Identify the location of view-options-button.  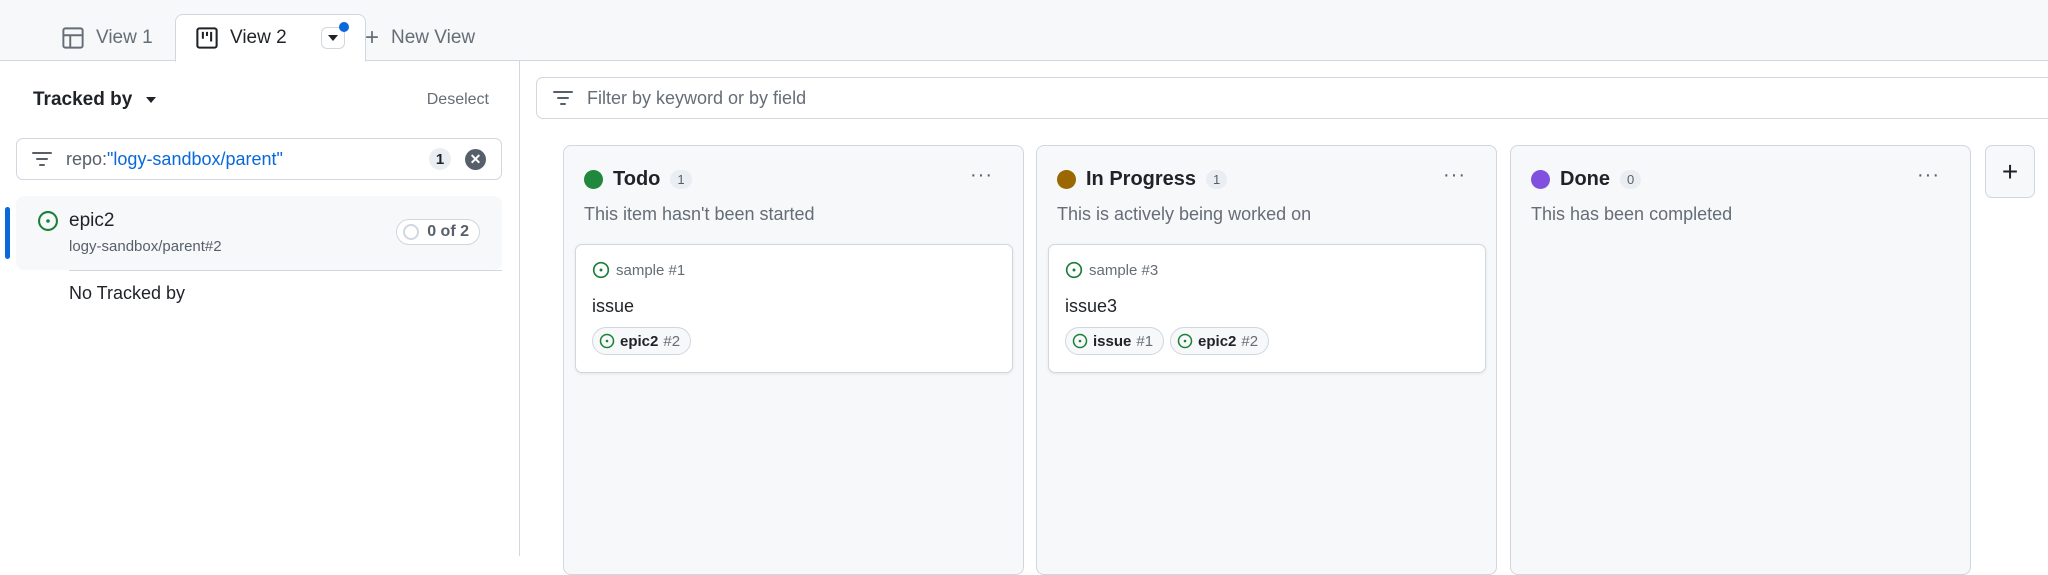
(334, 35).